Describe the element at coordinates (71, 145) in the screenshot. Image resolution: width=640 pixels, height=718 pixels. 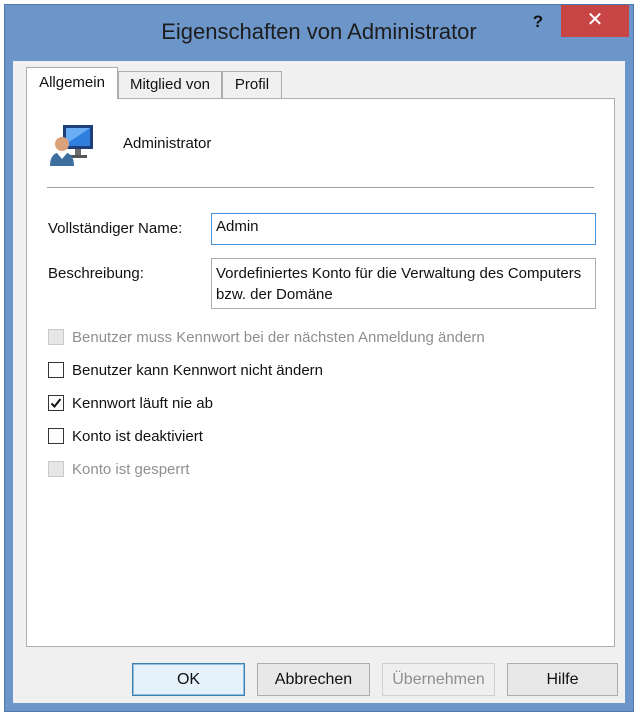
I see `user-account-icon` at that location.